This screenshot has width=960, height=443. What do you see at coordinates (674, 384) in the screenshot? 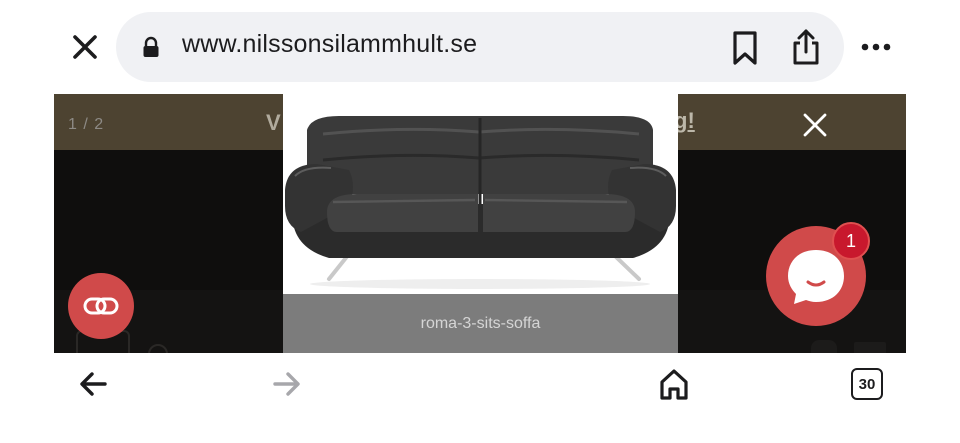
I see `home-icon` at bounding box center [674, 384].